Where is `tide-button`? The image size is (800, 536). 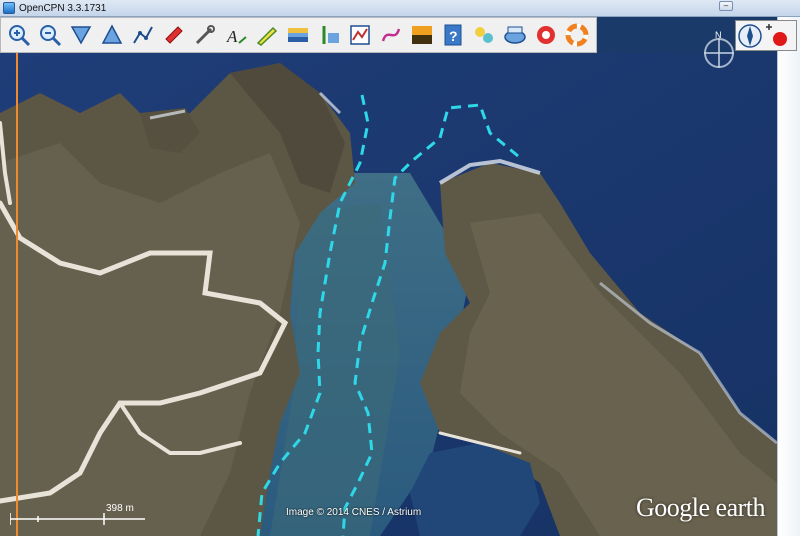
tide-button is located at coordinates (329, 35).